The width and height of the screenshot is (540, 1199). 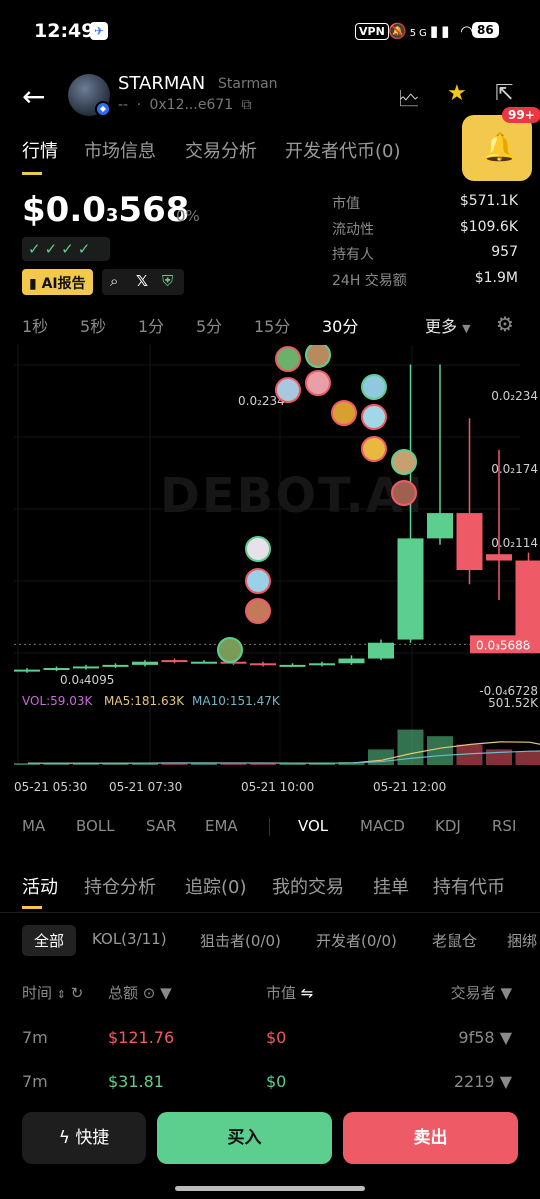 What do you see at coordinates (221, 826) in the screenshot?
I see `indicator-ema: EMA` at bounding box center [221, 826].